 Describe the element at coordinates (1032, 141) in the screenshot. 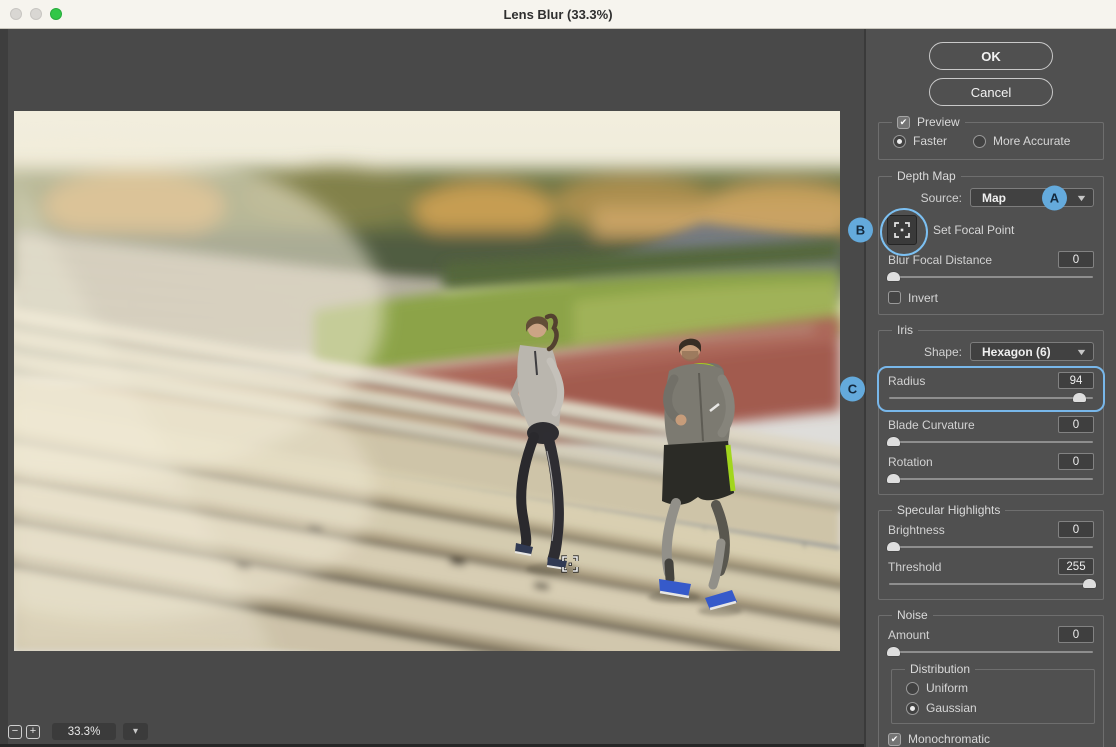

I see `more-accurate-label: More Accurate` at that location.